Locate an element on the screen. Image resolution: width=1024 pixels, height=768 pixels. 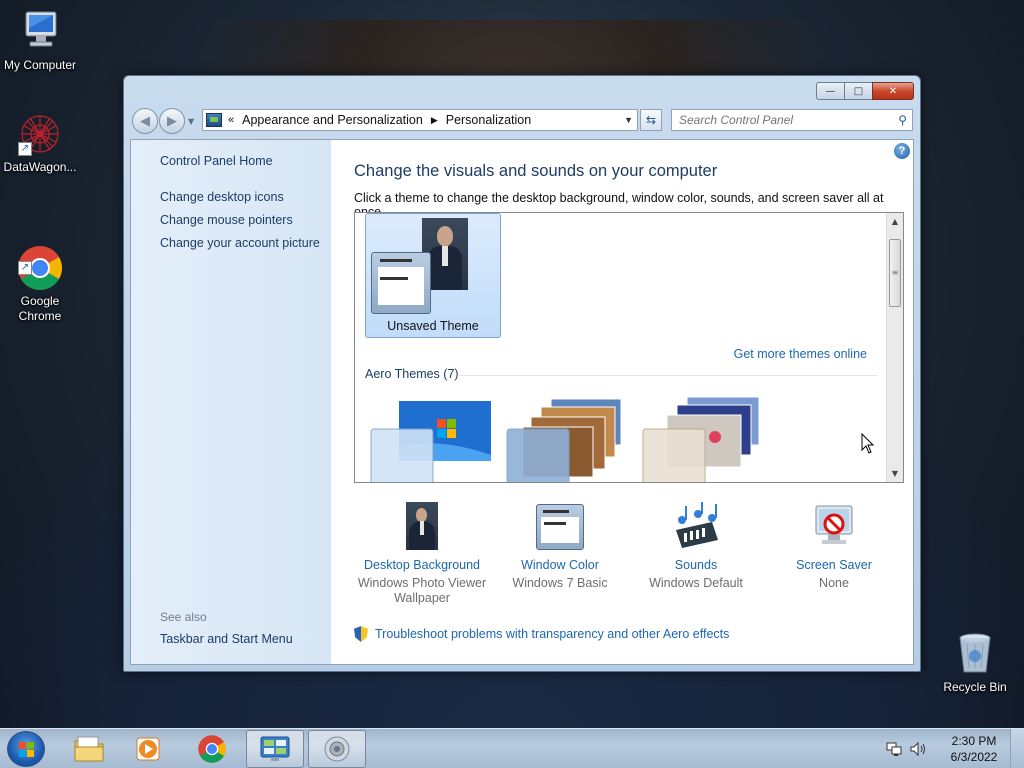
folder-icon is located at coordinates (89, 749).